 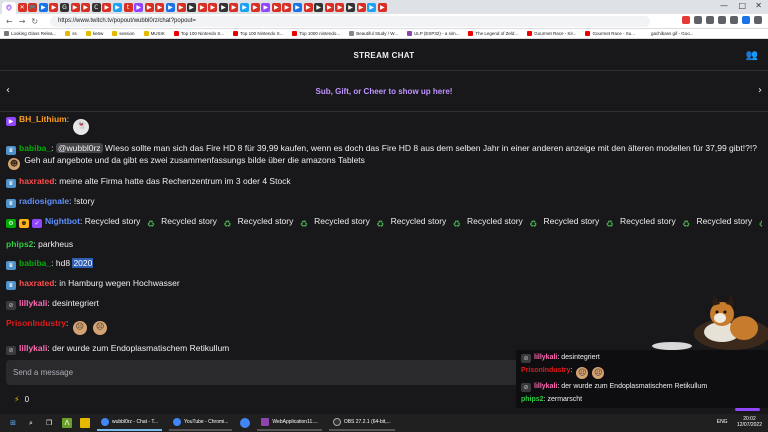 I want to click on browser-tab: ✕, so click(x=22, y=7).